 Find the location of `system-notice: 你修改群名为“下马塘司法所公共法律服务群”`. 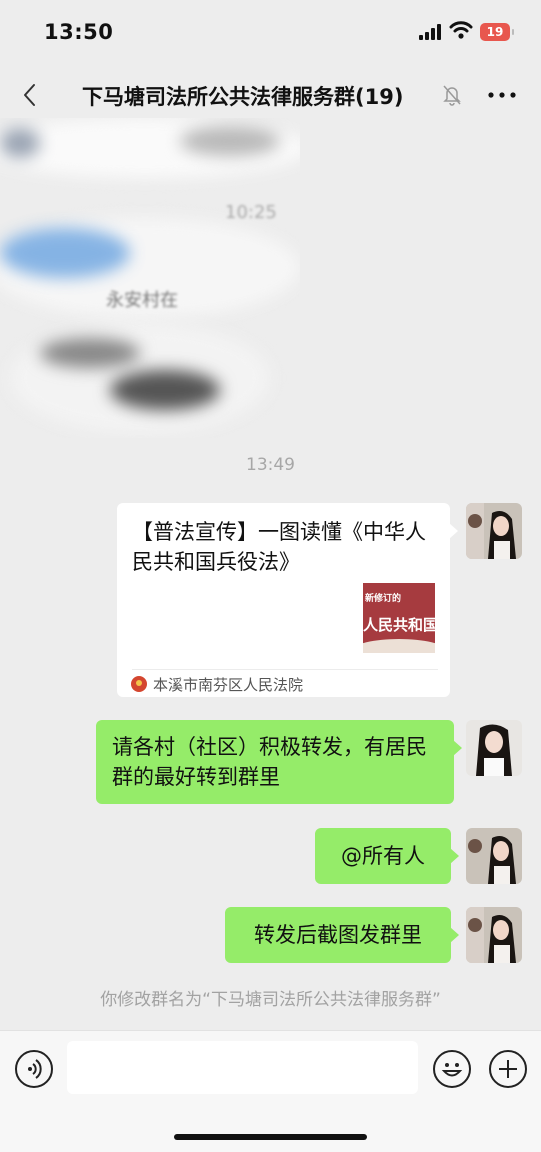

system-notice: 你修改群名为“下马塘司法所公共法律服务群” is located at coordinates (270, 1000).